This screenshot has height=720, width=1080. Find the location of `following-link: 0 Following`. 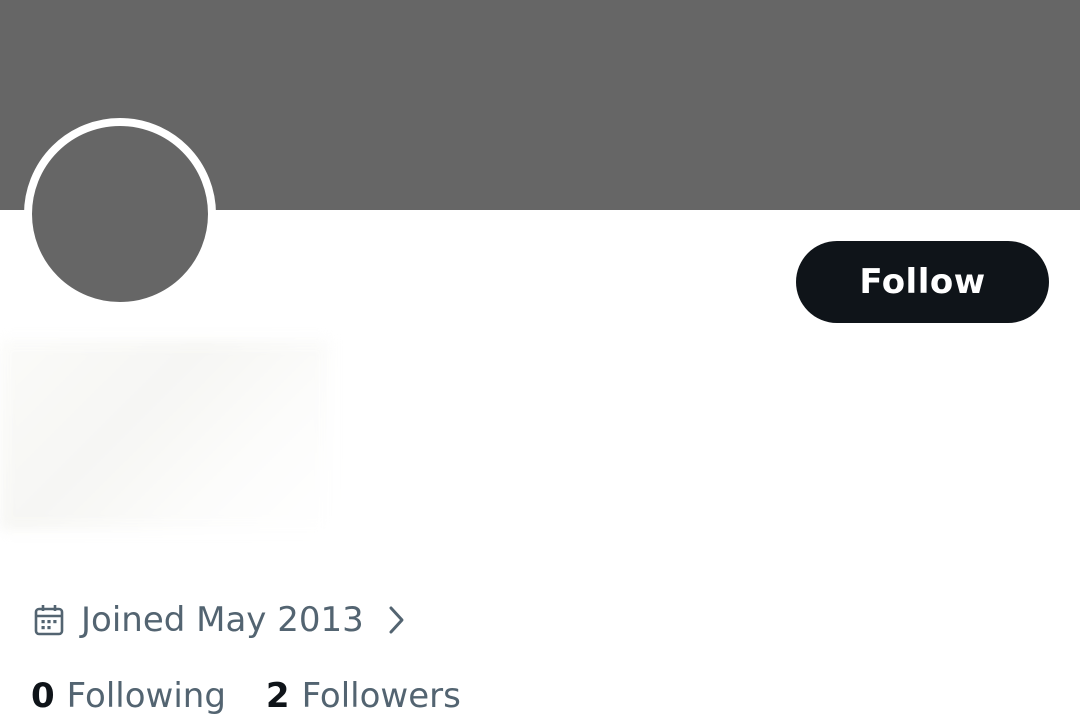

following-link: 0 Following is located at coordinates (128, 696).